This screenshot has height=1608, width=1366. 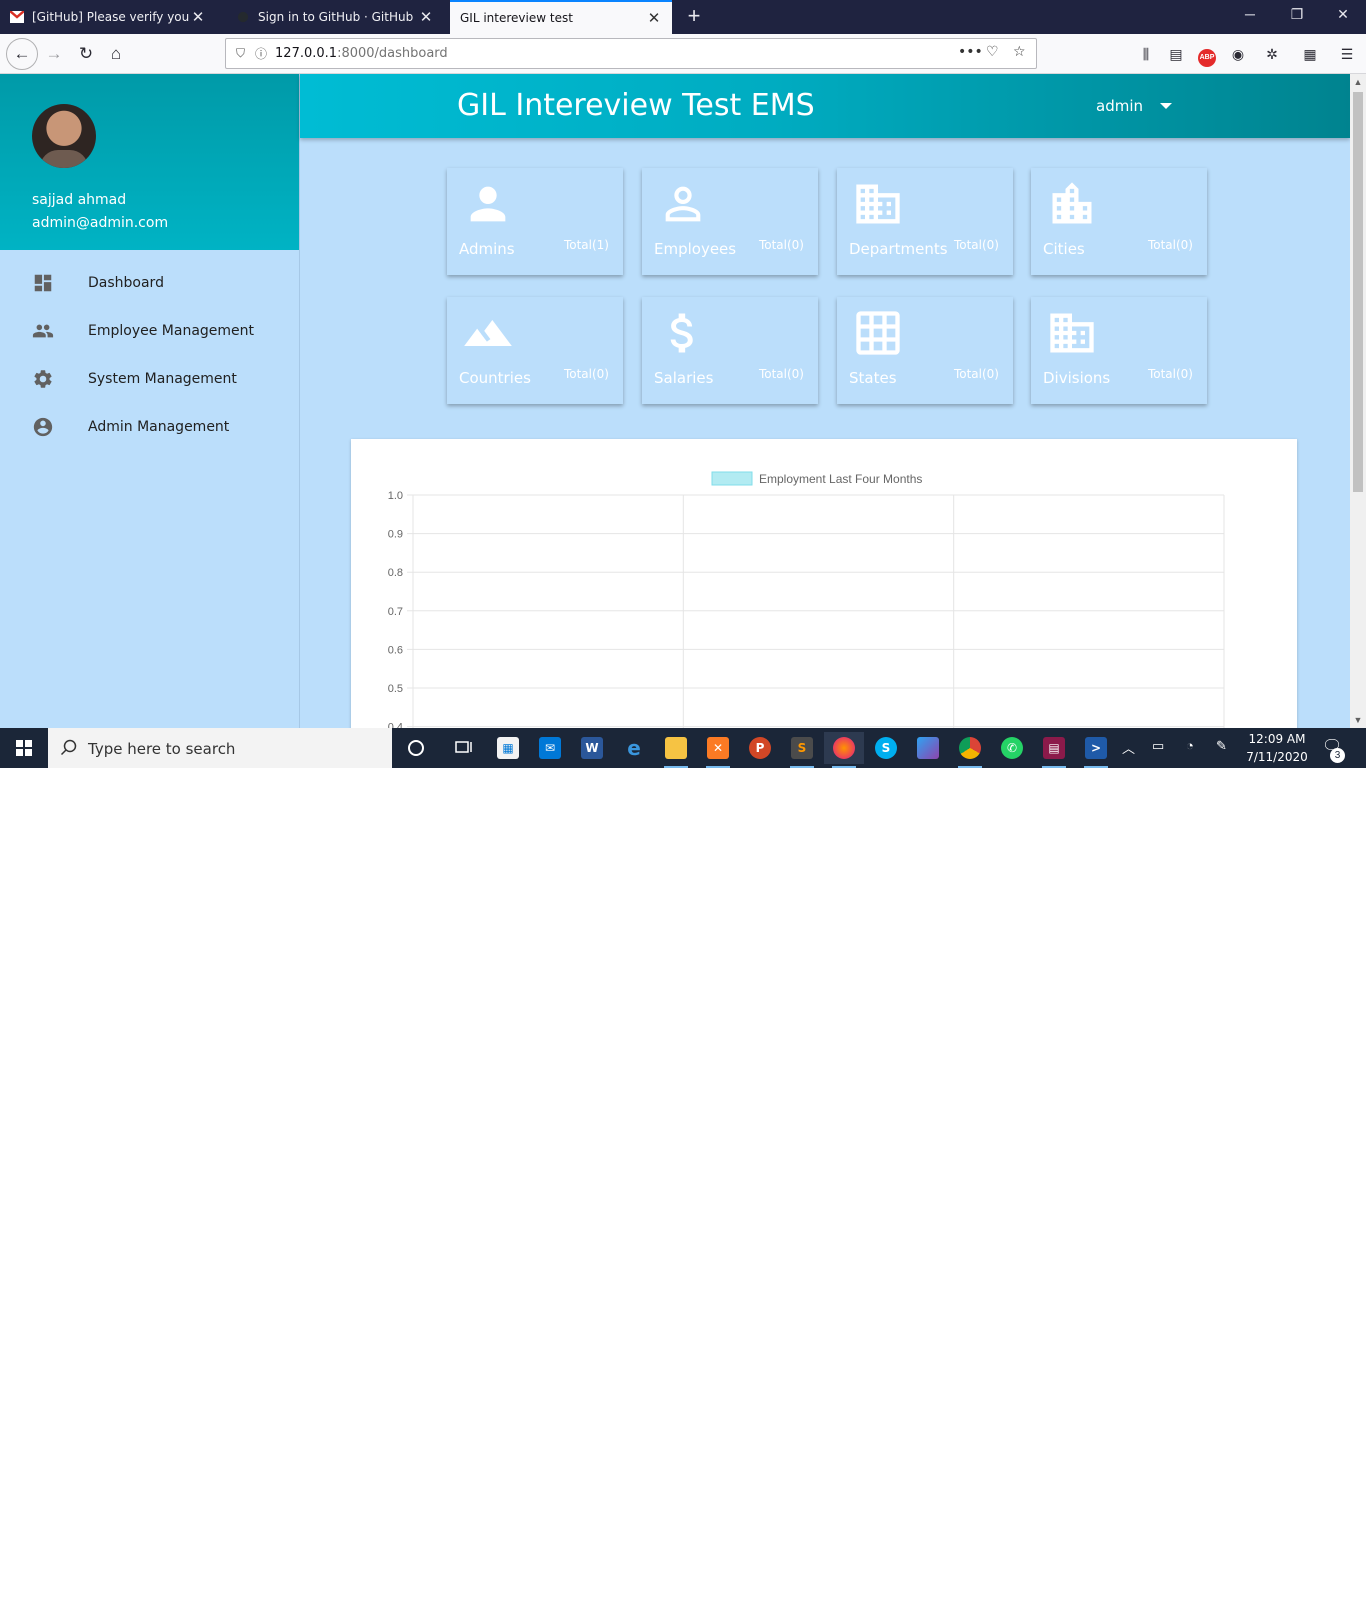 What do you see at coordinates (1176, 54) in the screenshot?
I see `sidebar-icon: ▤` at bounding box center [1176, 54].